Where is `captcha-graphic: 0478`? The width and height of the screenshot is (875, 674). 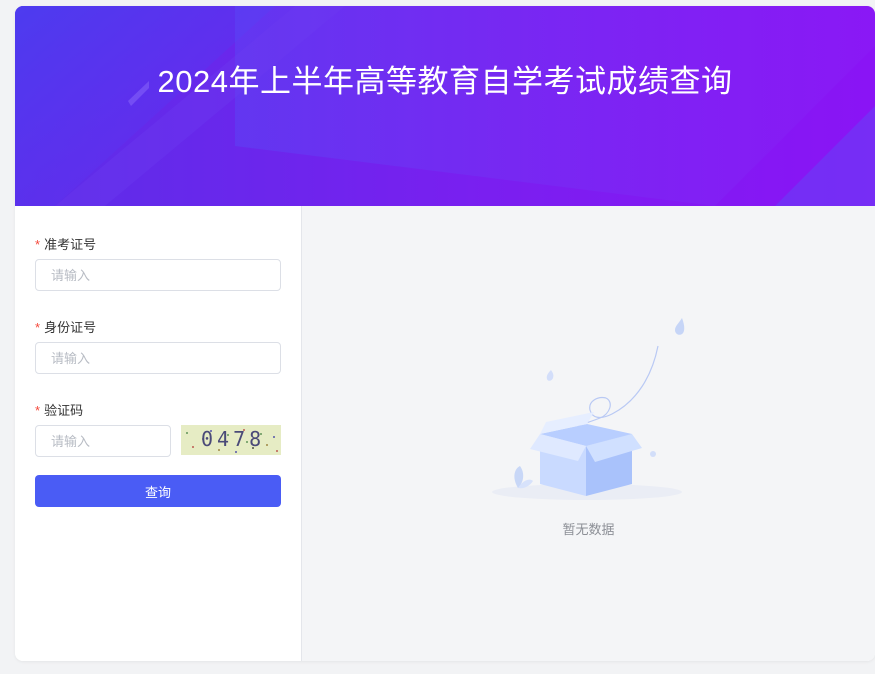
captcha-graphic: 0478 is located at coordinates (232, 440).